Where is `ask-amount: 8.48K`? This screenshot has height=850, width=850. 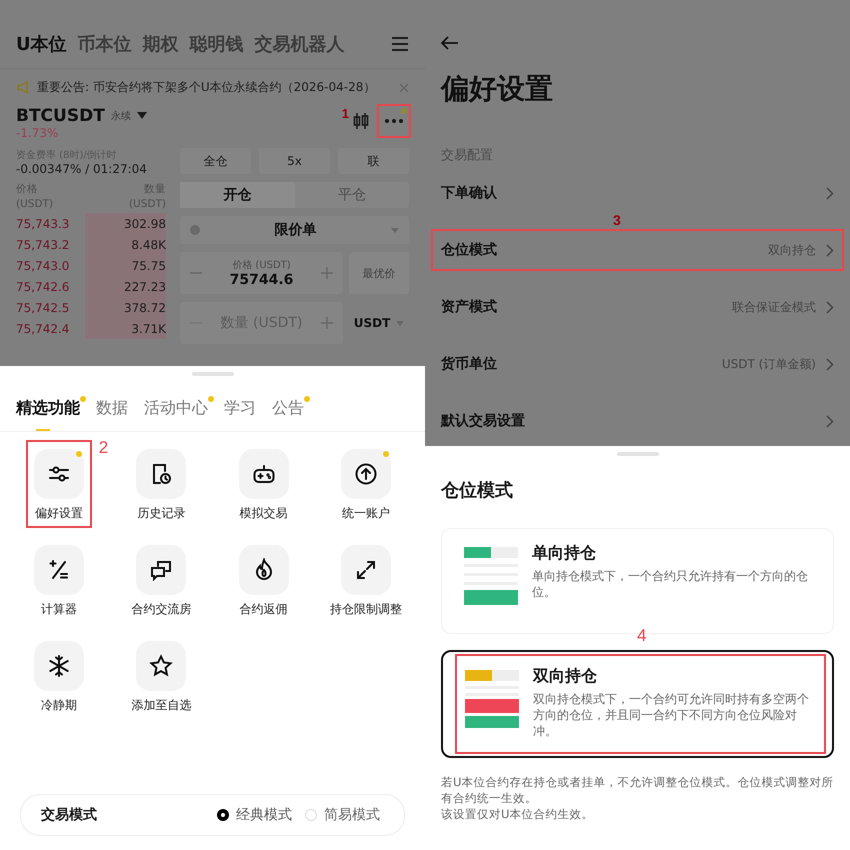 ask-amount: 8.48K is located at coordinates (148, 245).